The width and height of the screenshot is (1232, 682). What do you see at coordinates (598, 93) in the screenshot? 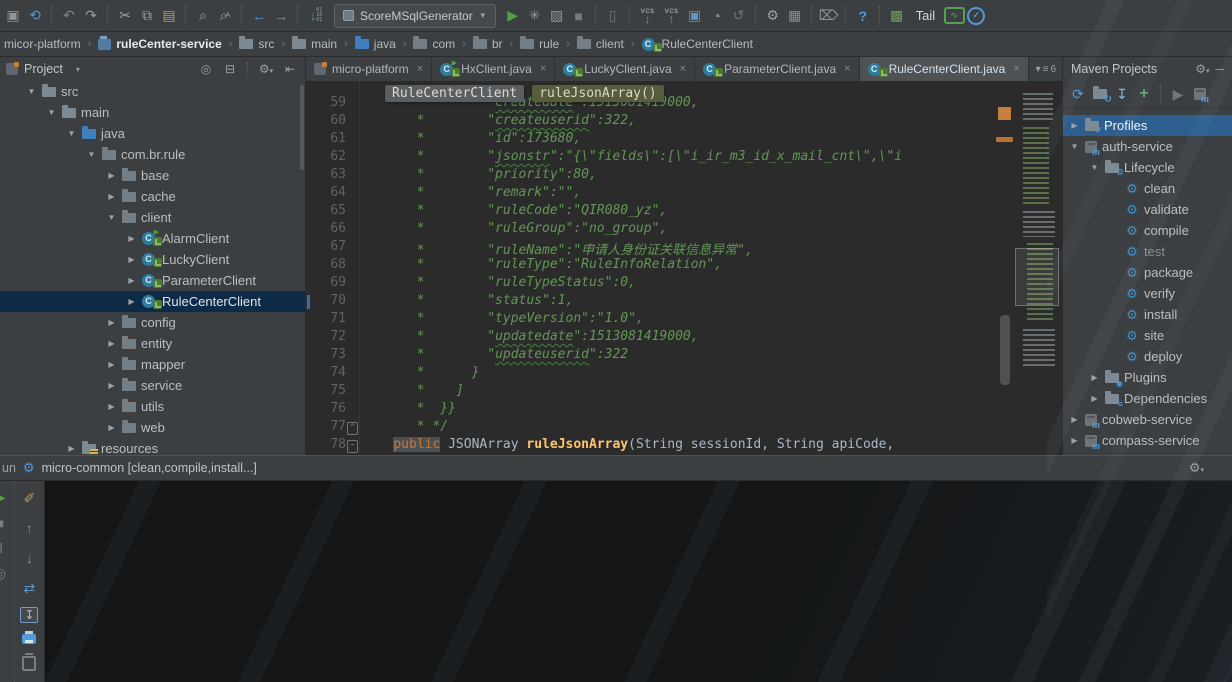
I see `breadcrumb-chip-method: ruleJsonArray()` at bounding box center [598, 93].